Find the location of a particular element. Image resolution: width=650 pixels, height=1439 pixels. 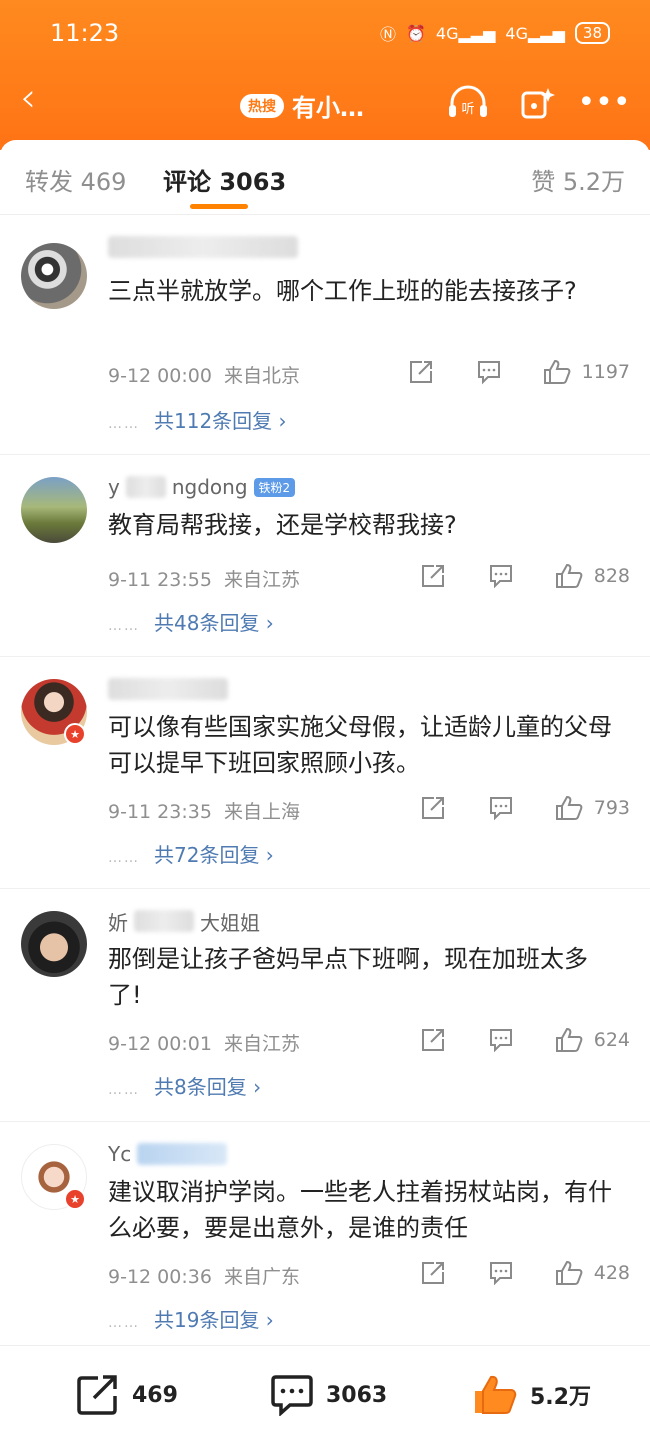

listen-button: 听 is located at coordinates (468, 102).